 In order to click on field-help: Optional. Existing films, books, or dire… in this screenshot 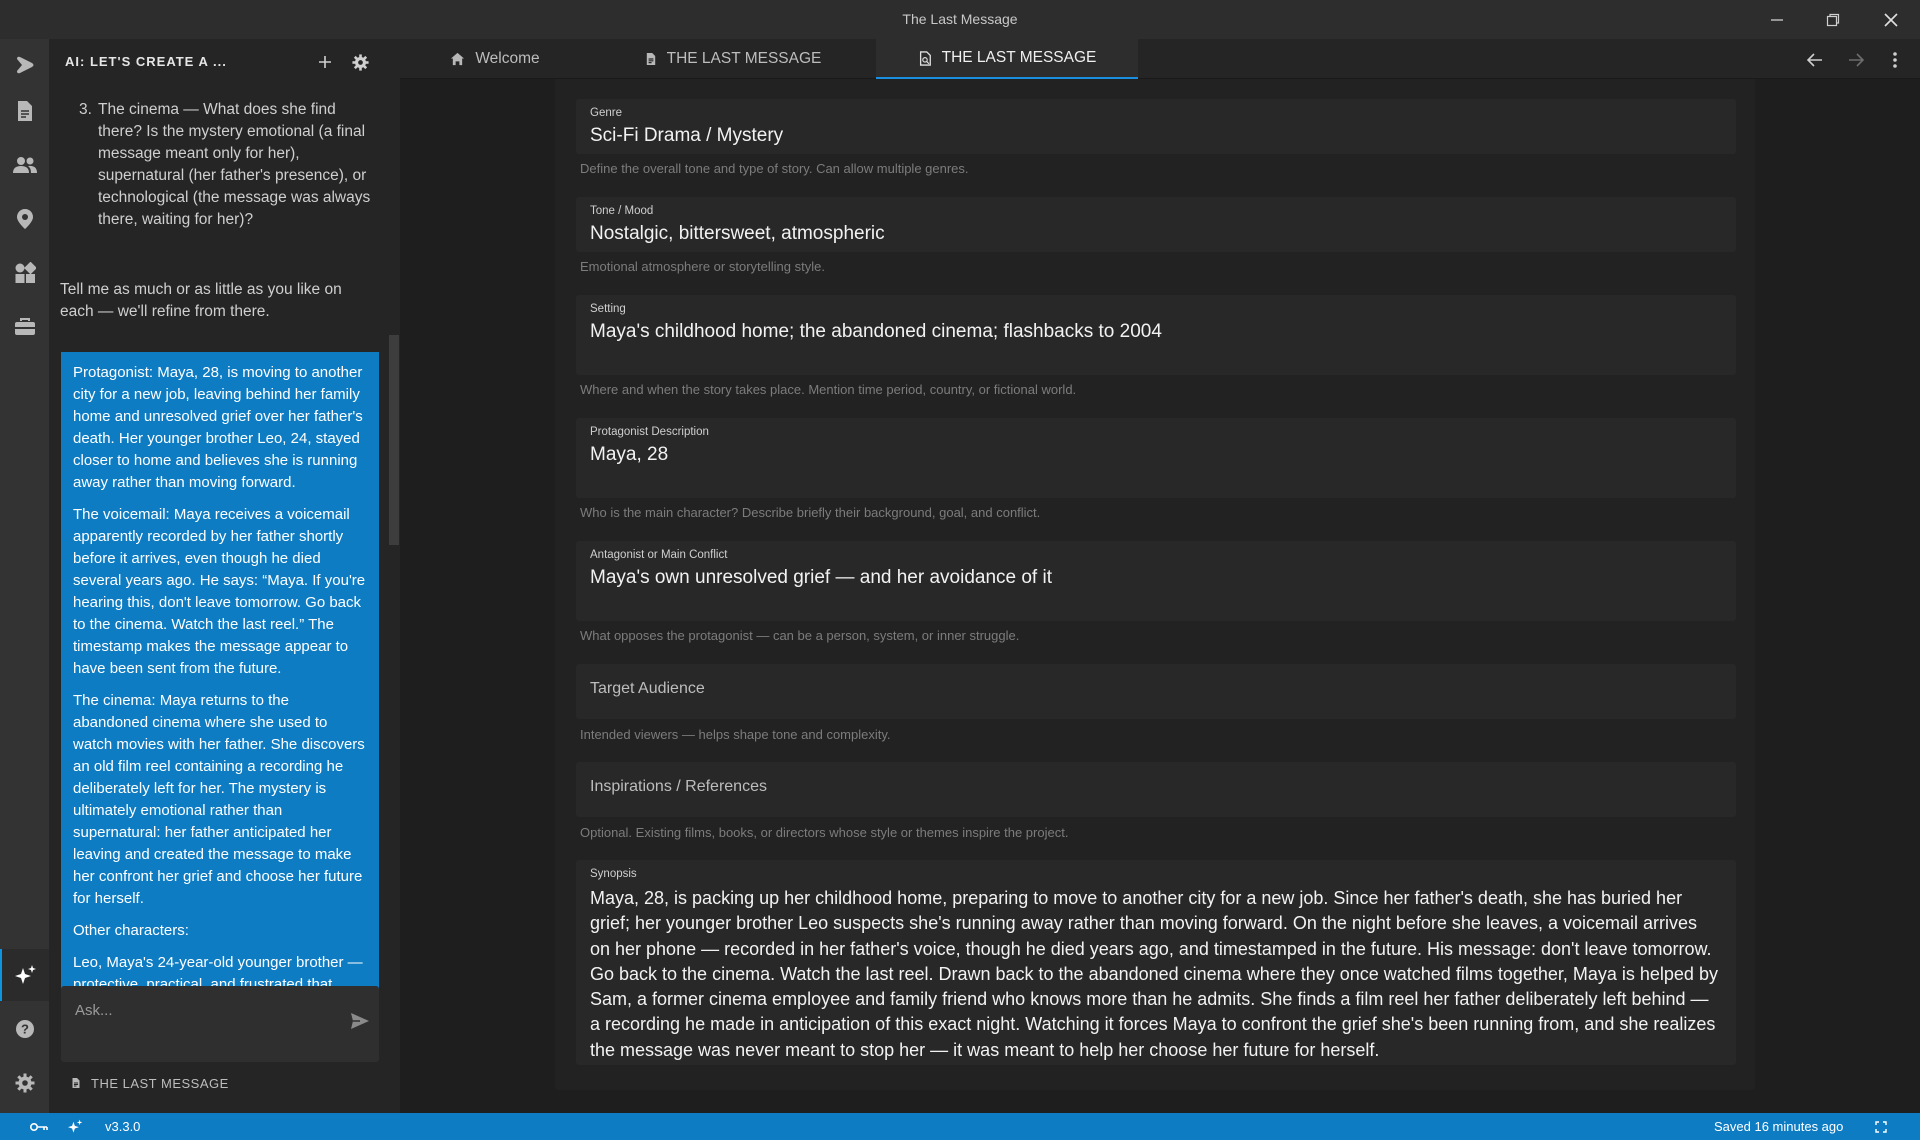, I will do `click(824, 832)`.